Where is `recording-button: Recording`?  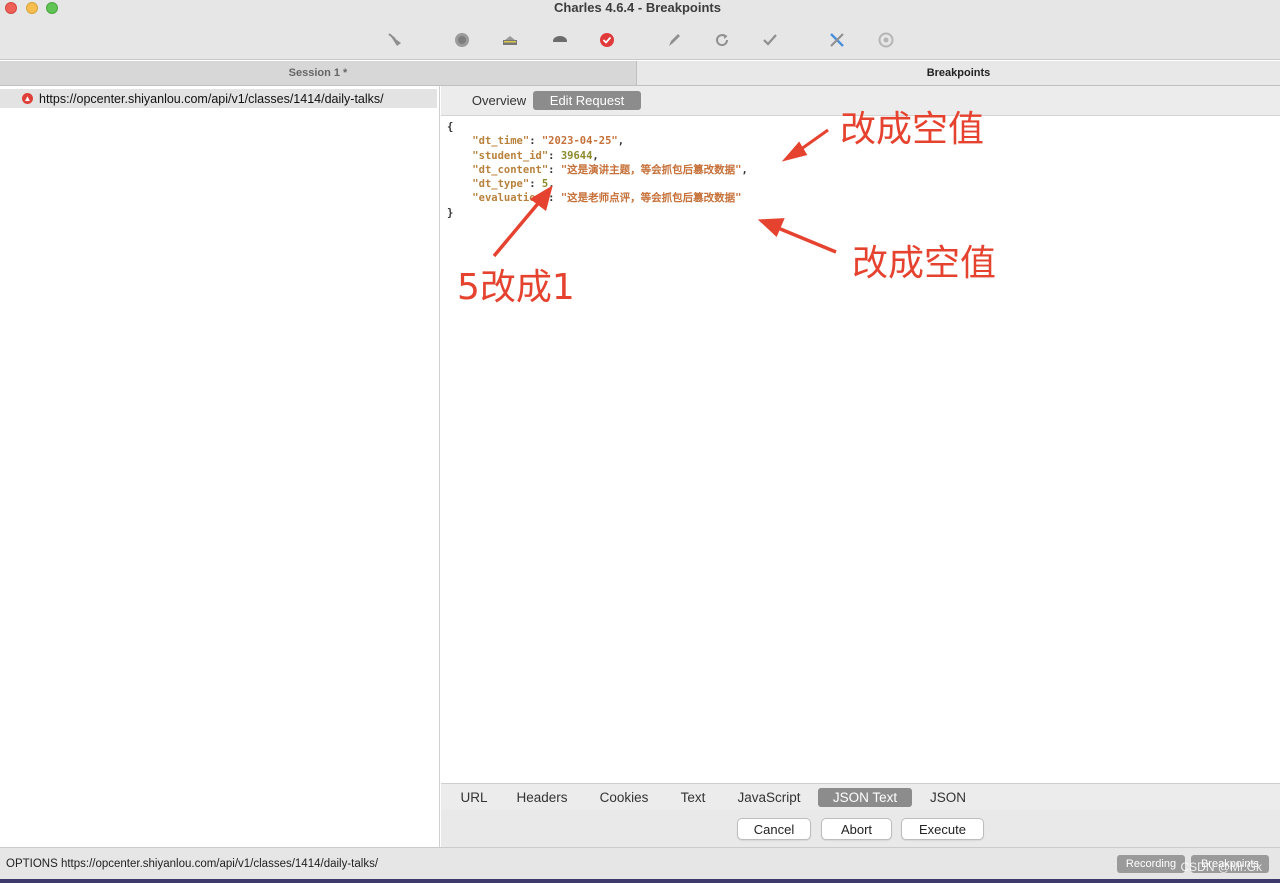
recording-button: Recording is located at coordinates (1151, 864).